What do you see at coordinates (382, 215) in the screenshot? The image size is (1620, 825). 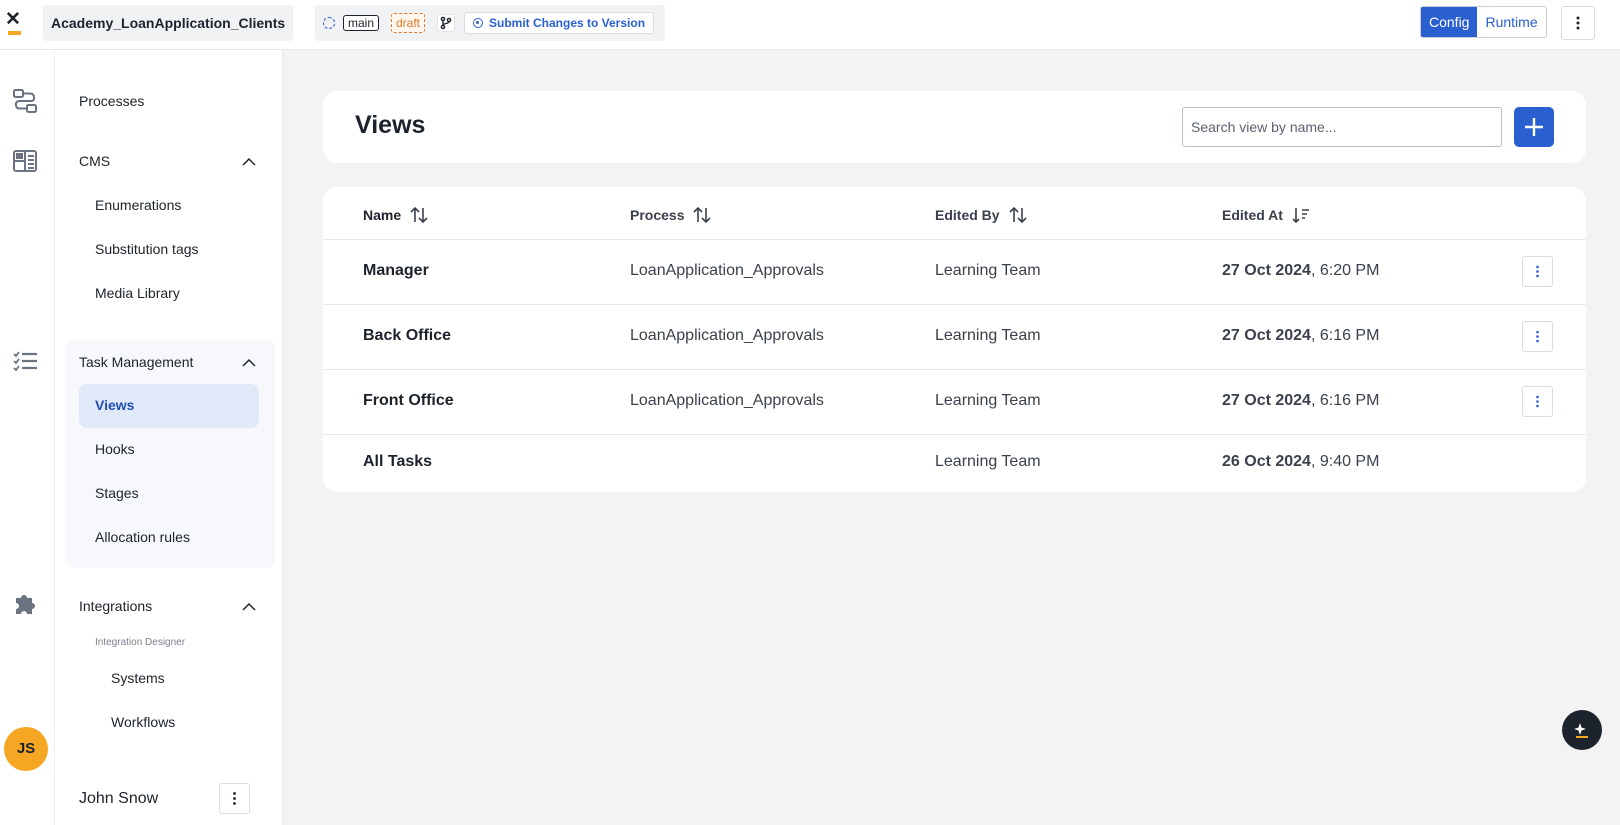 I see `column-header-name-label: Name` at bounding box center [382, 215].